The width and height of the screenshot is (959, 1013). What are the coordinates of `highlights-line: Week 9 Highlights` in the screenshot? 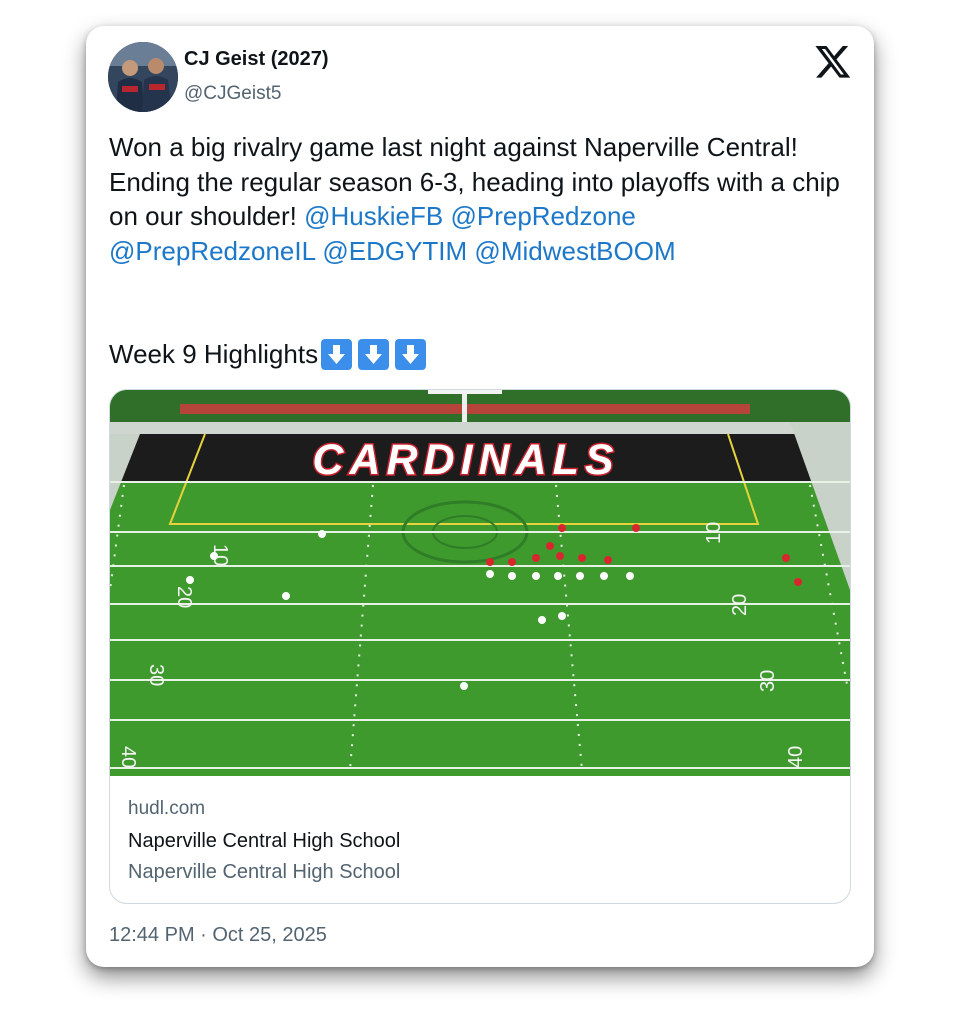 It's located at (268, 354).